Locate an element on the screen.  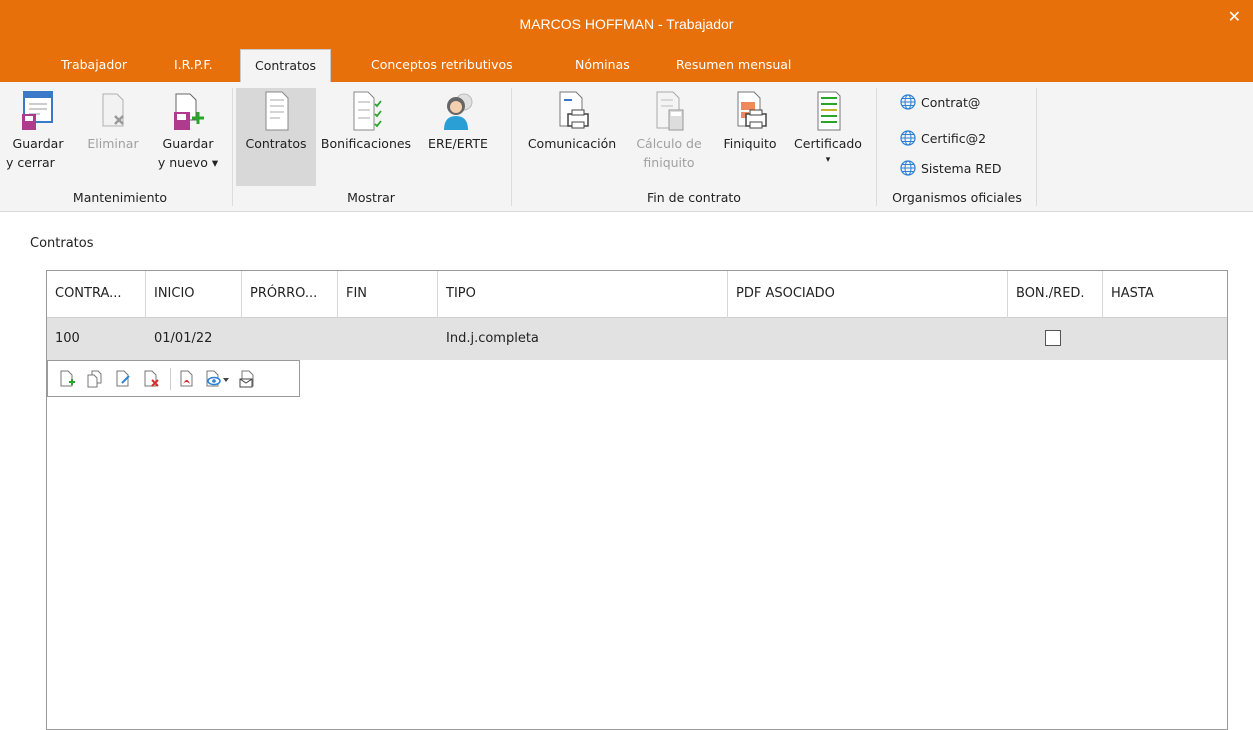
chevron-down-icon: ▾ is located at coordinates (828, 160).